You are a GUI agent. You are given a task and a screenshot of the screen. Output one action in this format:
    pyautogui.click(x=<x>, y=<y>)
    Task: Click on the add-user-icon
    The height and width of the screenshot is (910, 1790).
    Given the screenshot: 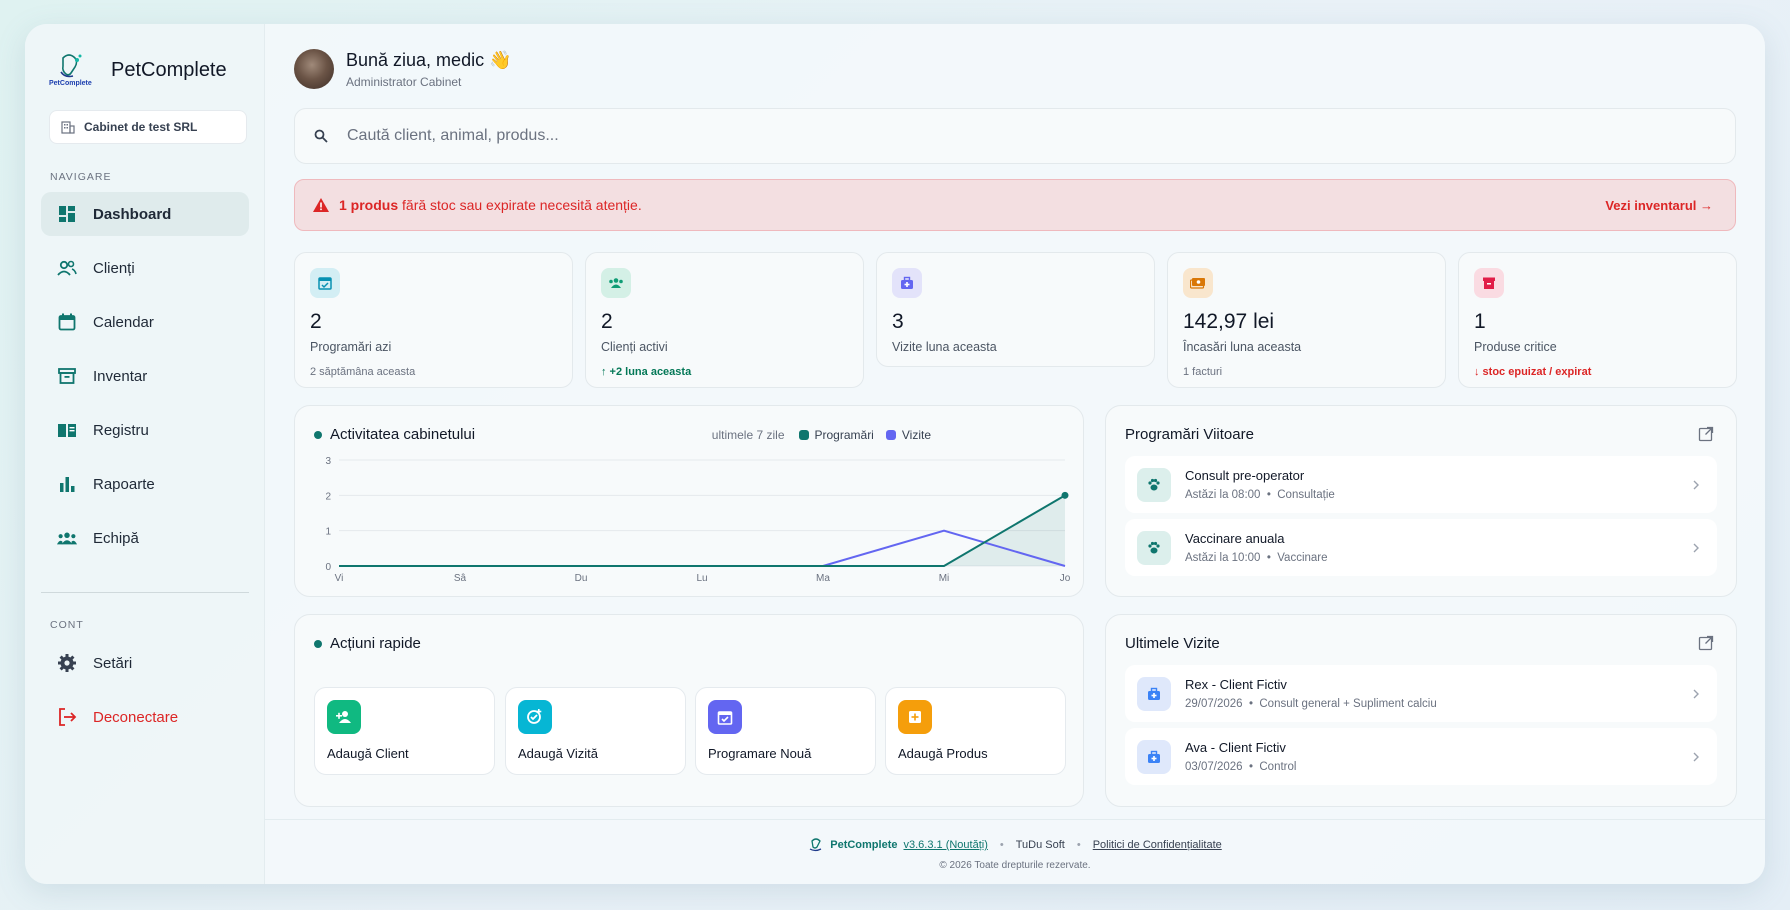 What is the action you would take?
    pyautogui.click(x=344, y=717)
    